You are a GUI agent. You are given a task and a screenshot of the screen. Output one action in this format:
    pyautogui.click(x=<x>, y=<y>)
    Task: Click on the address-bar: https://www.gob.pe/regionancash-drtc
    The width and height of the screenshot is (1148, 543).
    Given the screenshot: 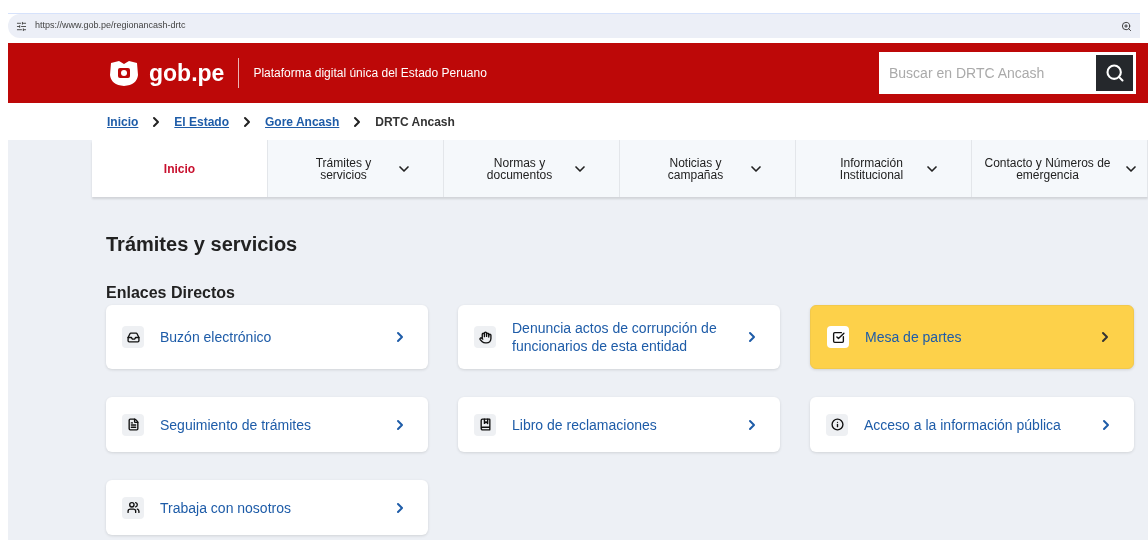 What is the action you would take?
    pyautogui.click(x=574, y=26)
    